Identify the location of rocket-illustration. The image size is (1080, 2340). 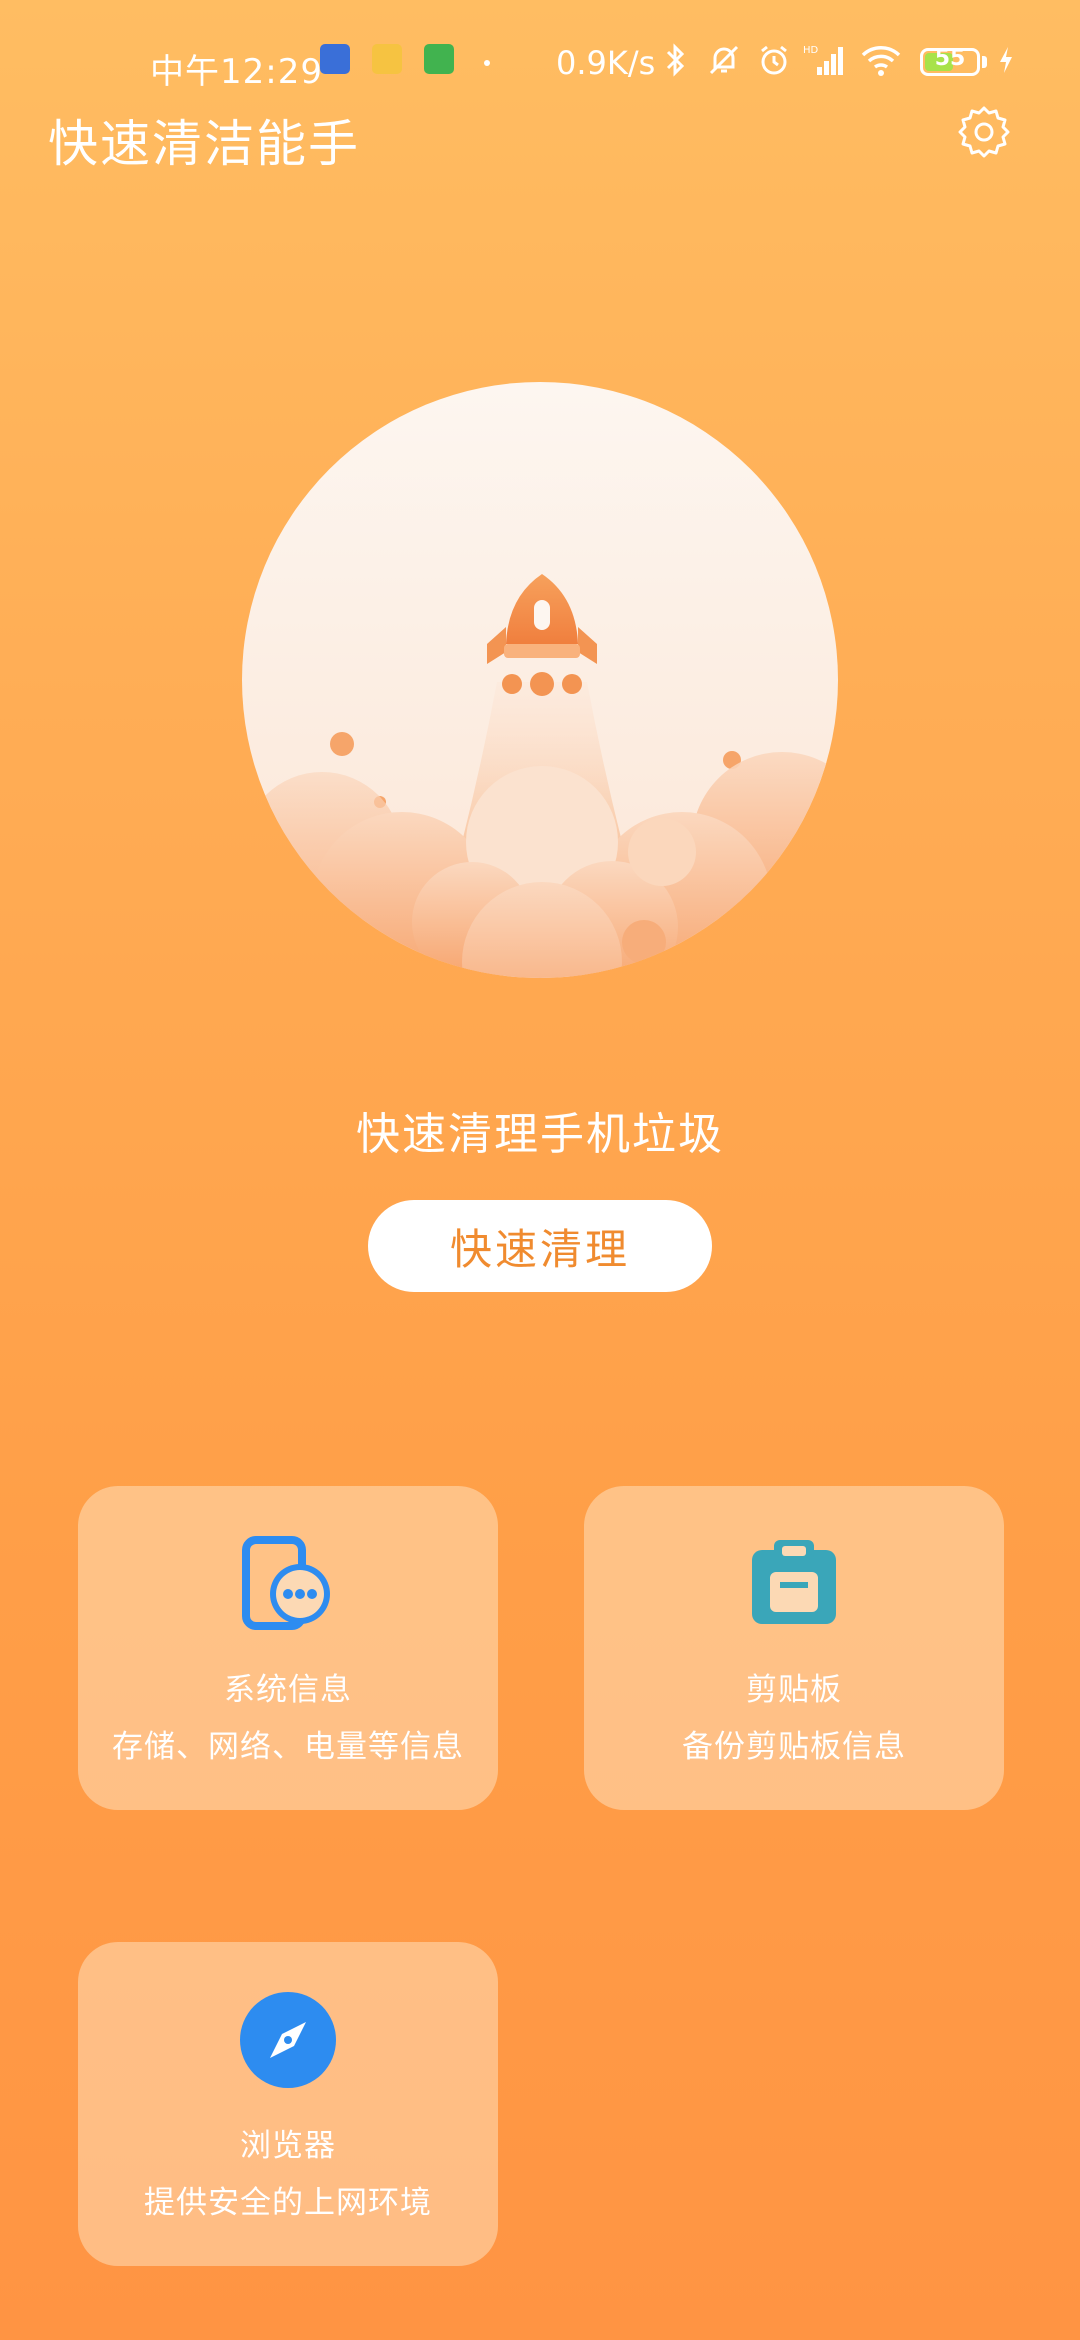
(540, 680).